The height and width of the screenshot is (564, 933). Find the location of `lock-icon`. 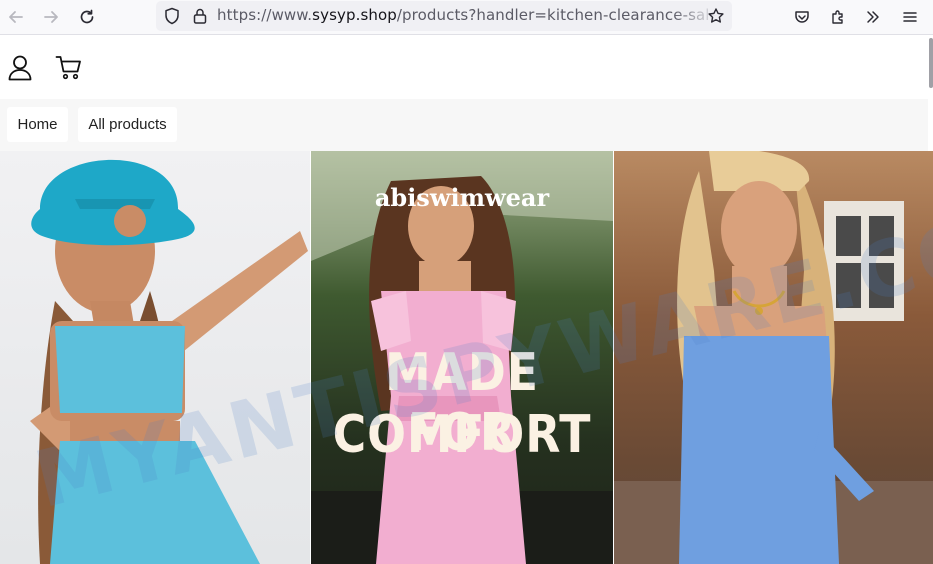

lock-icon is located at coordinates (200, 16).